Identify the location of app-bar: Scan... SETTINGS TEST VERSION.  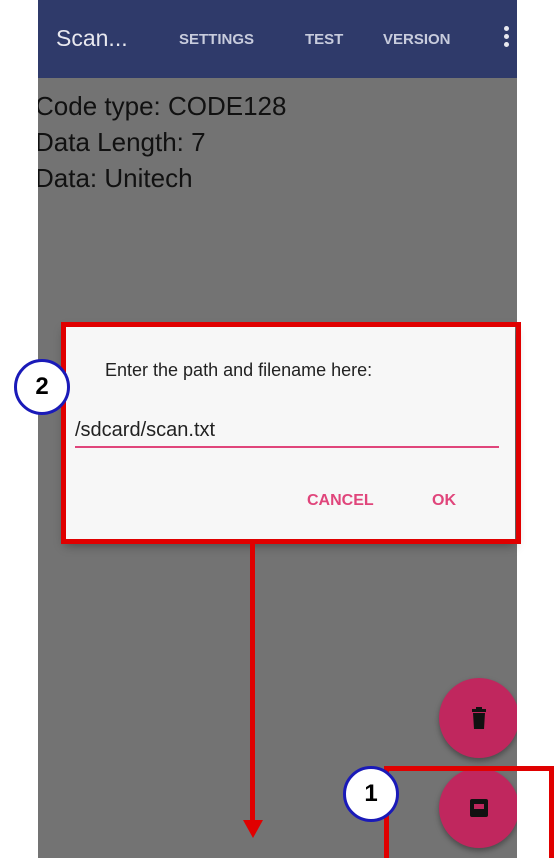
(277, 39).